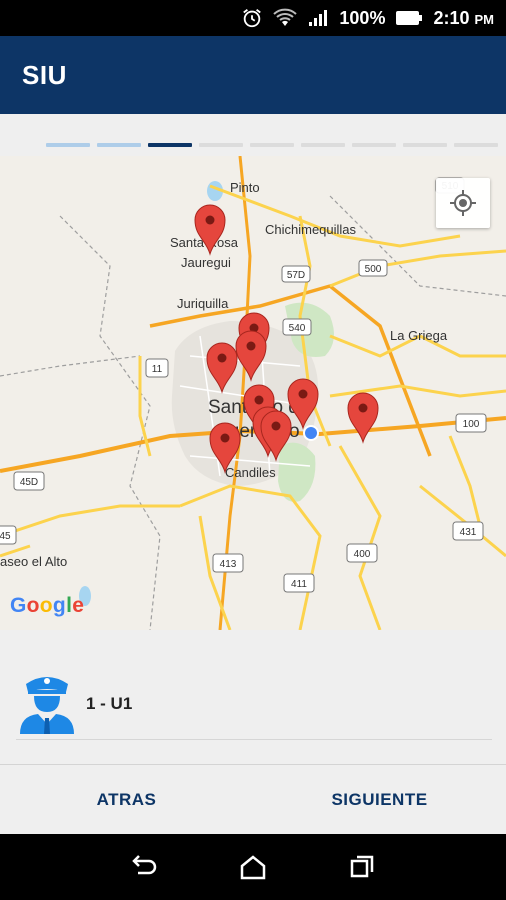  I want to click on unit-label: 1 - U1, so click(109, 703).